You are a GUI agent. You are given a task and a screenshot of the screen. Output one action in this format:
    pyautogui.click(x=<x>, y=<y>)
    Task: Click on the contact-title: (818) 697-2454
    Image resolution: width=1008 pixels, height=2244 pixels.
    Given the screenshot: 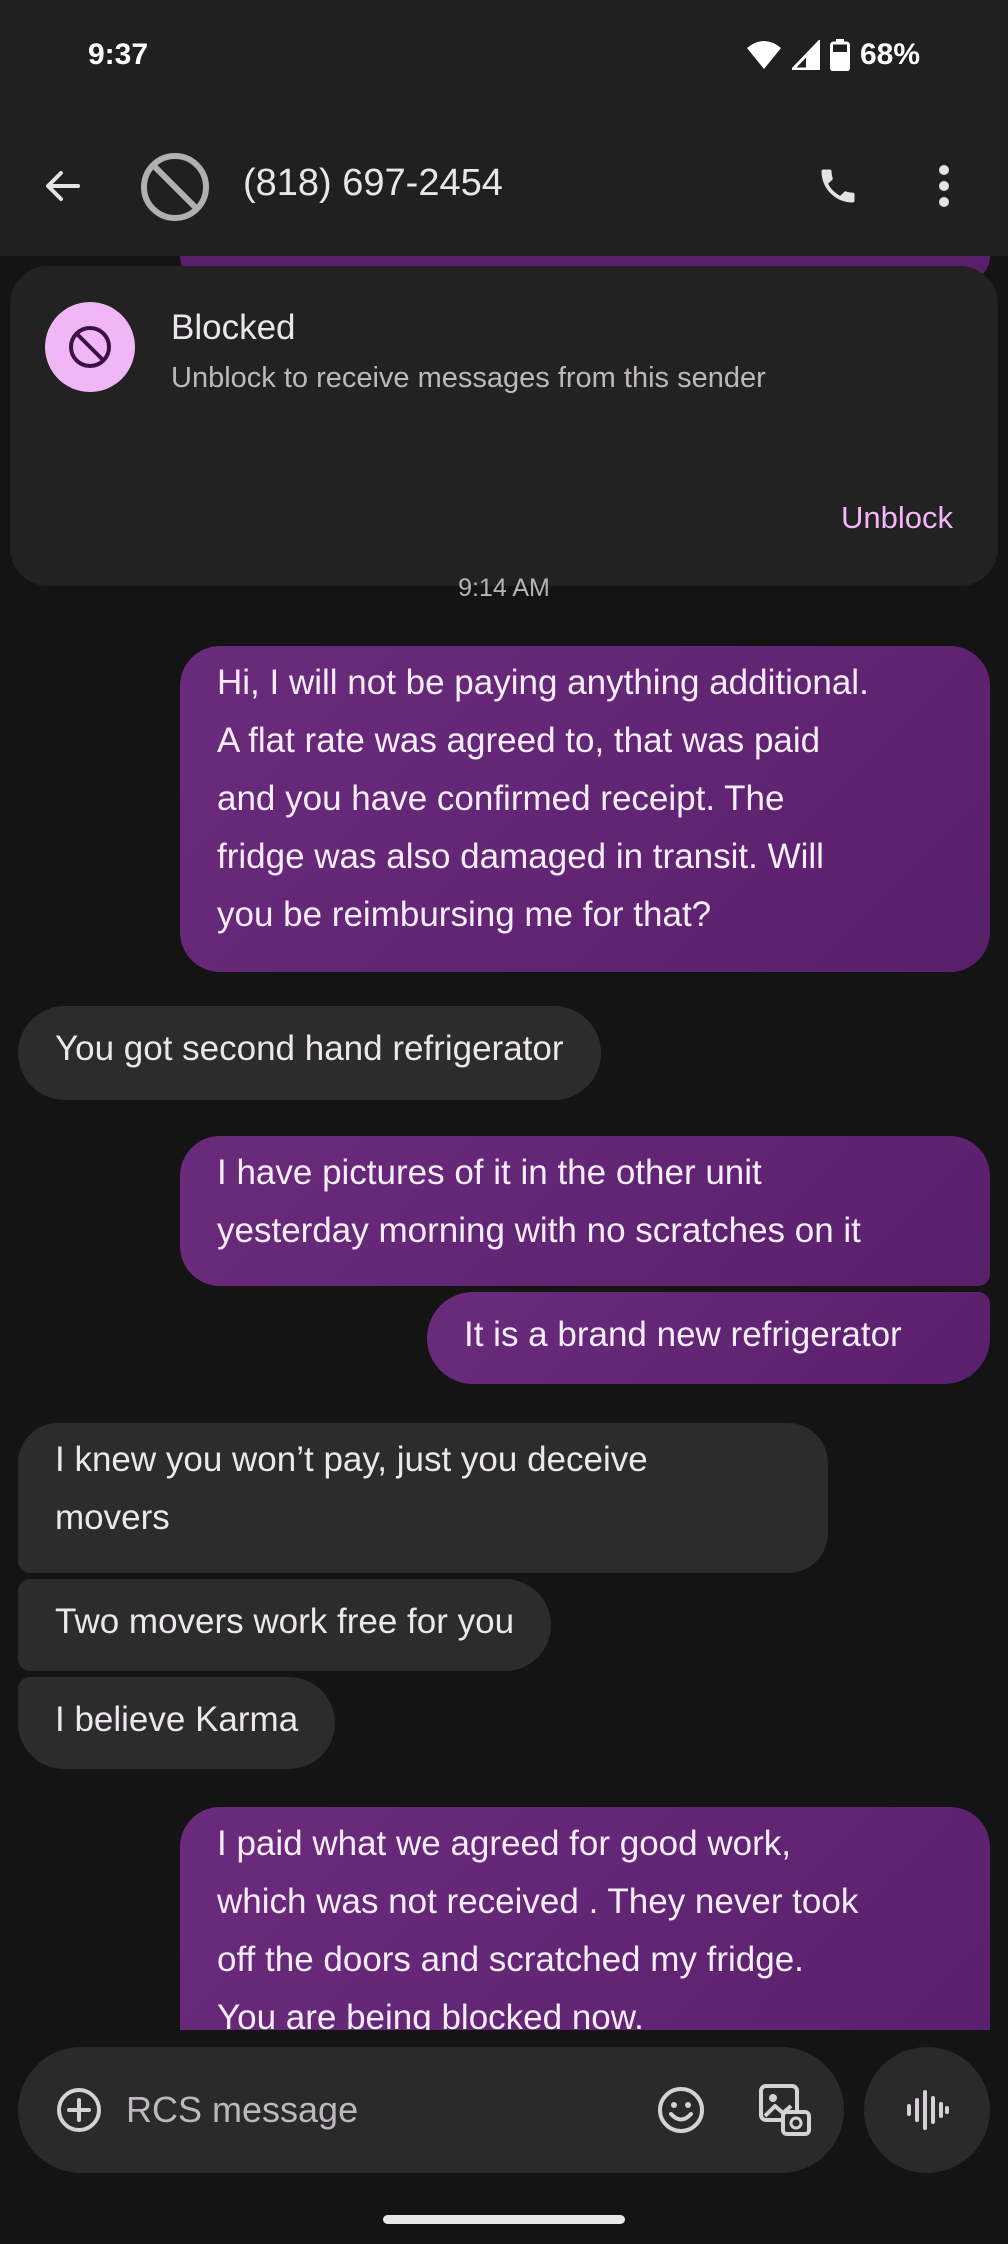 What is the action you would take?
    pyautogui.click(x=373, y=183)
    